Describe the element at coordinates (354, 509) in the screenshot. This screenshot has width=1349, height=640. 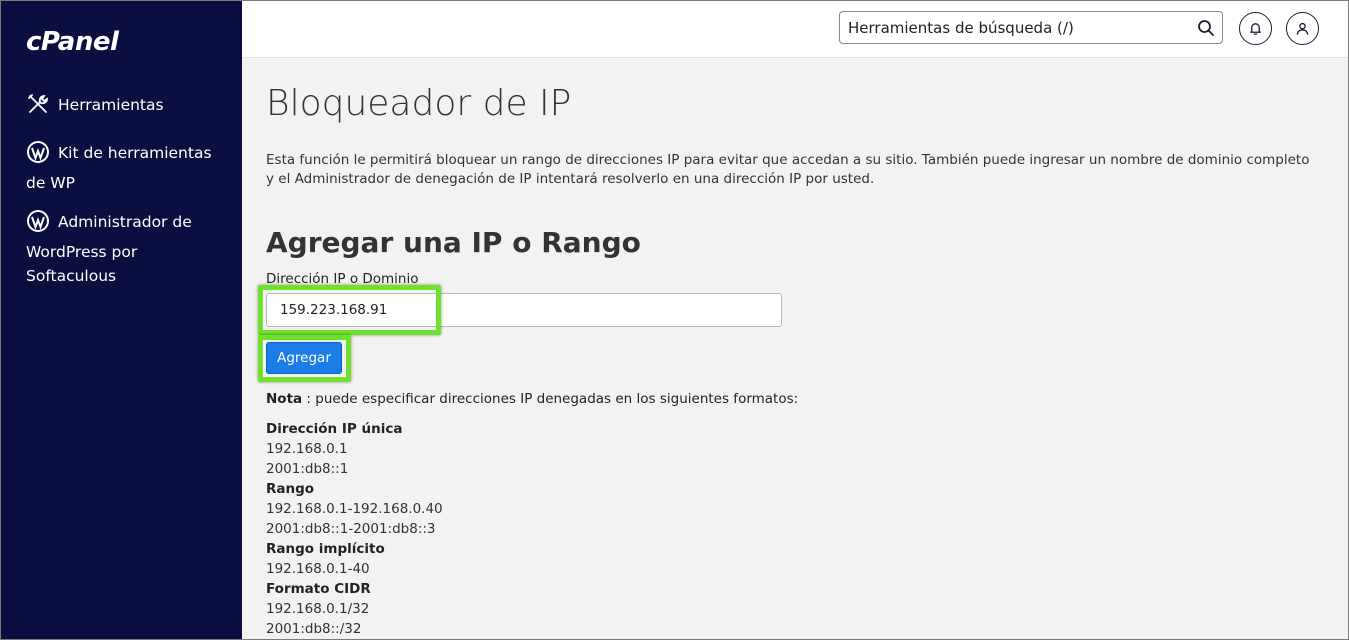
I see `format-example: 192.168.0.1-192.168.0.40` at that location.